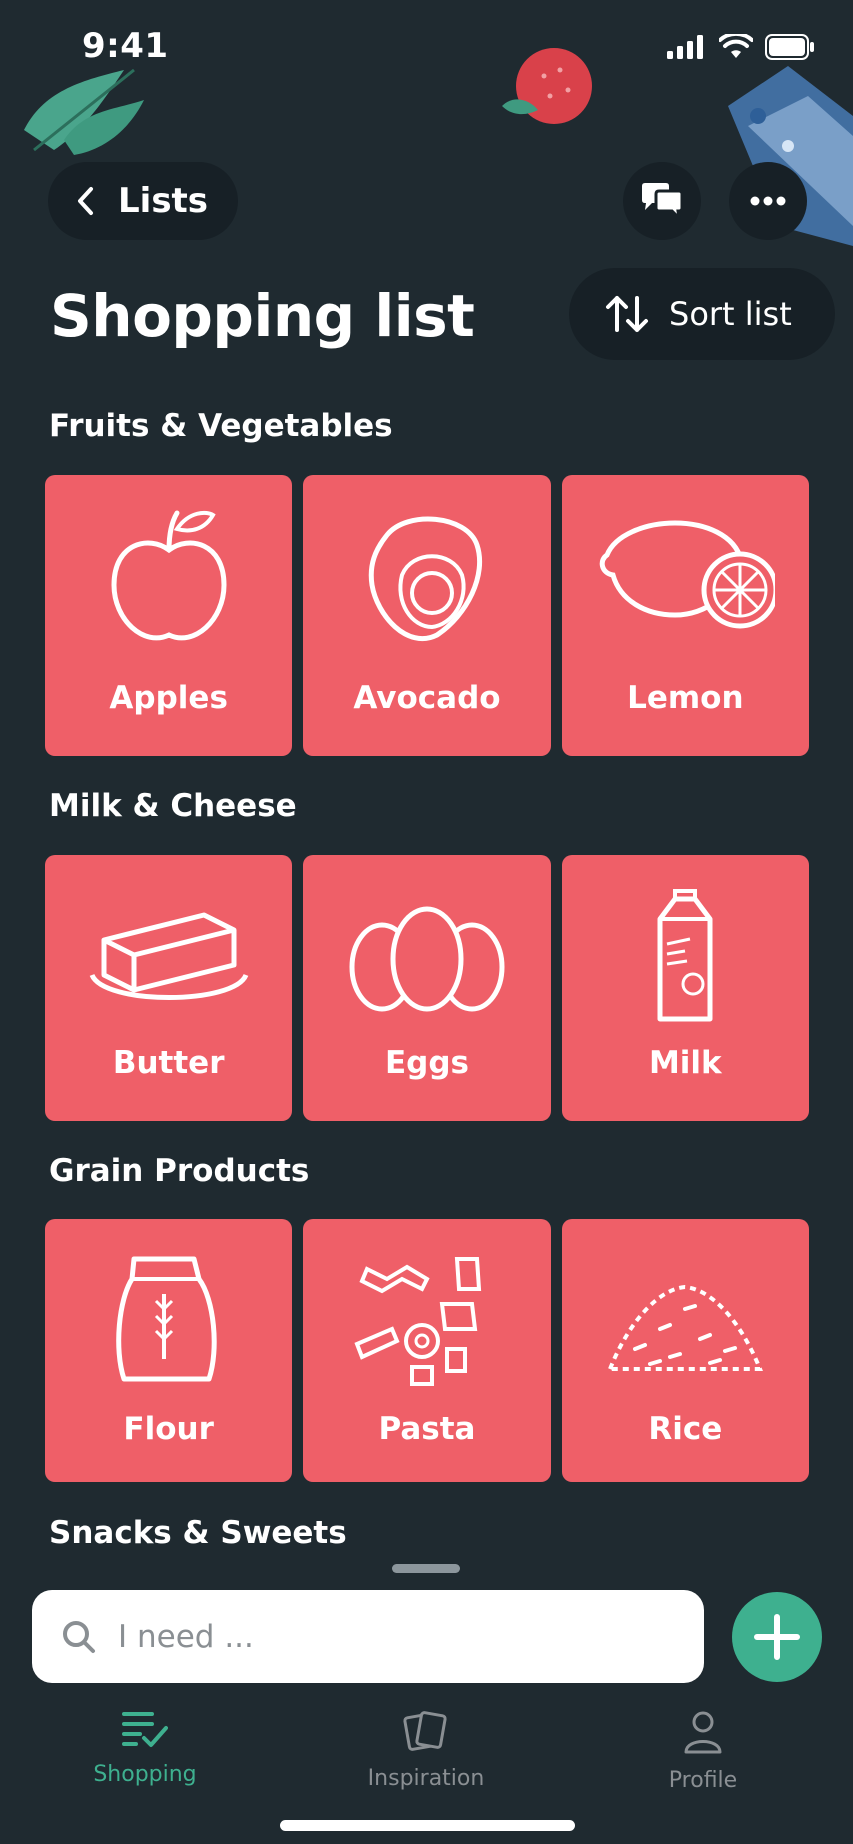 Image resolution: width=853 pixels, height=1844 pixels. I want to click on list-check-icon, so click(145, 1729).